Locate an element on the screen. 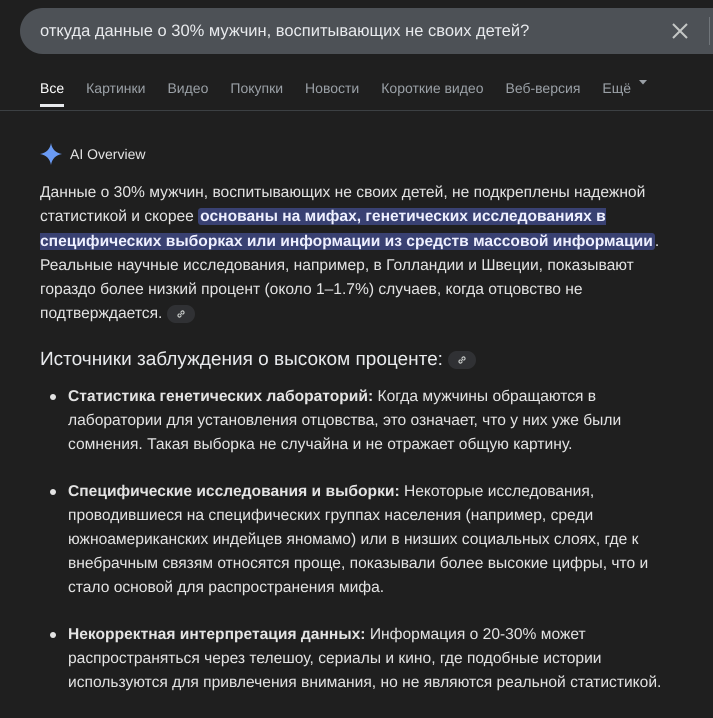 This screenshot has height=718, width=713. list-item-text: Специфические исследования и выборки: Некоторые исследования, проводившиеся на специфических группах населения (например, среди южноамериканских индейцев яномамо) или в низших социальных слоях, где к внебрачным связям относятся проще, показывали более высокие цифры, что и стало основой для распространения мифа. is located at coordinates (359, 540).